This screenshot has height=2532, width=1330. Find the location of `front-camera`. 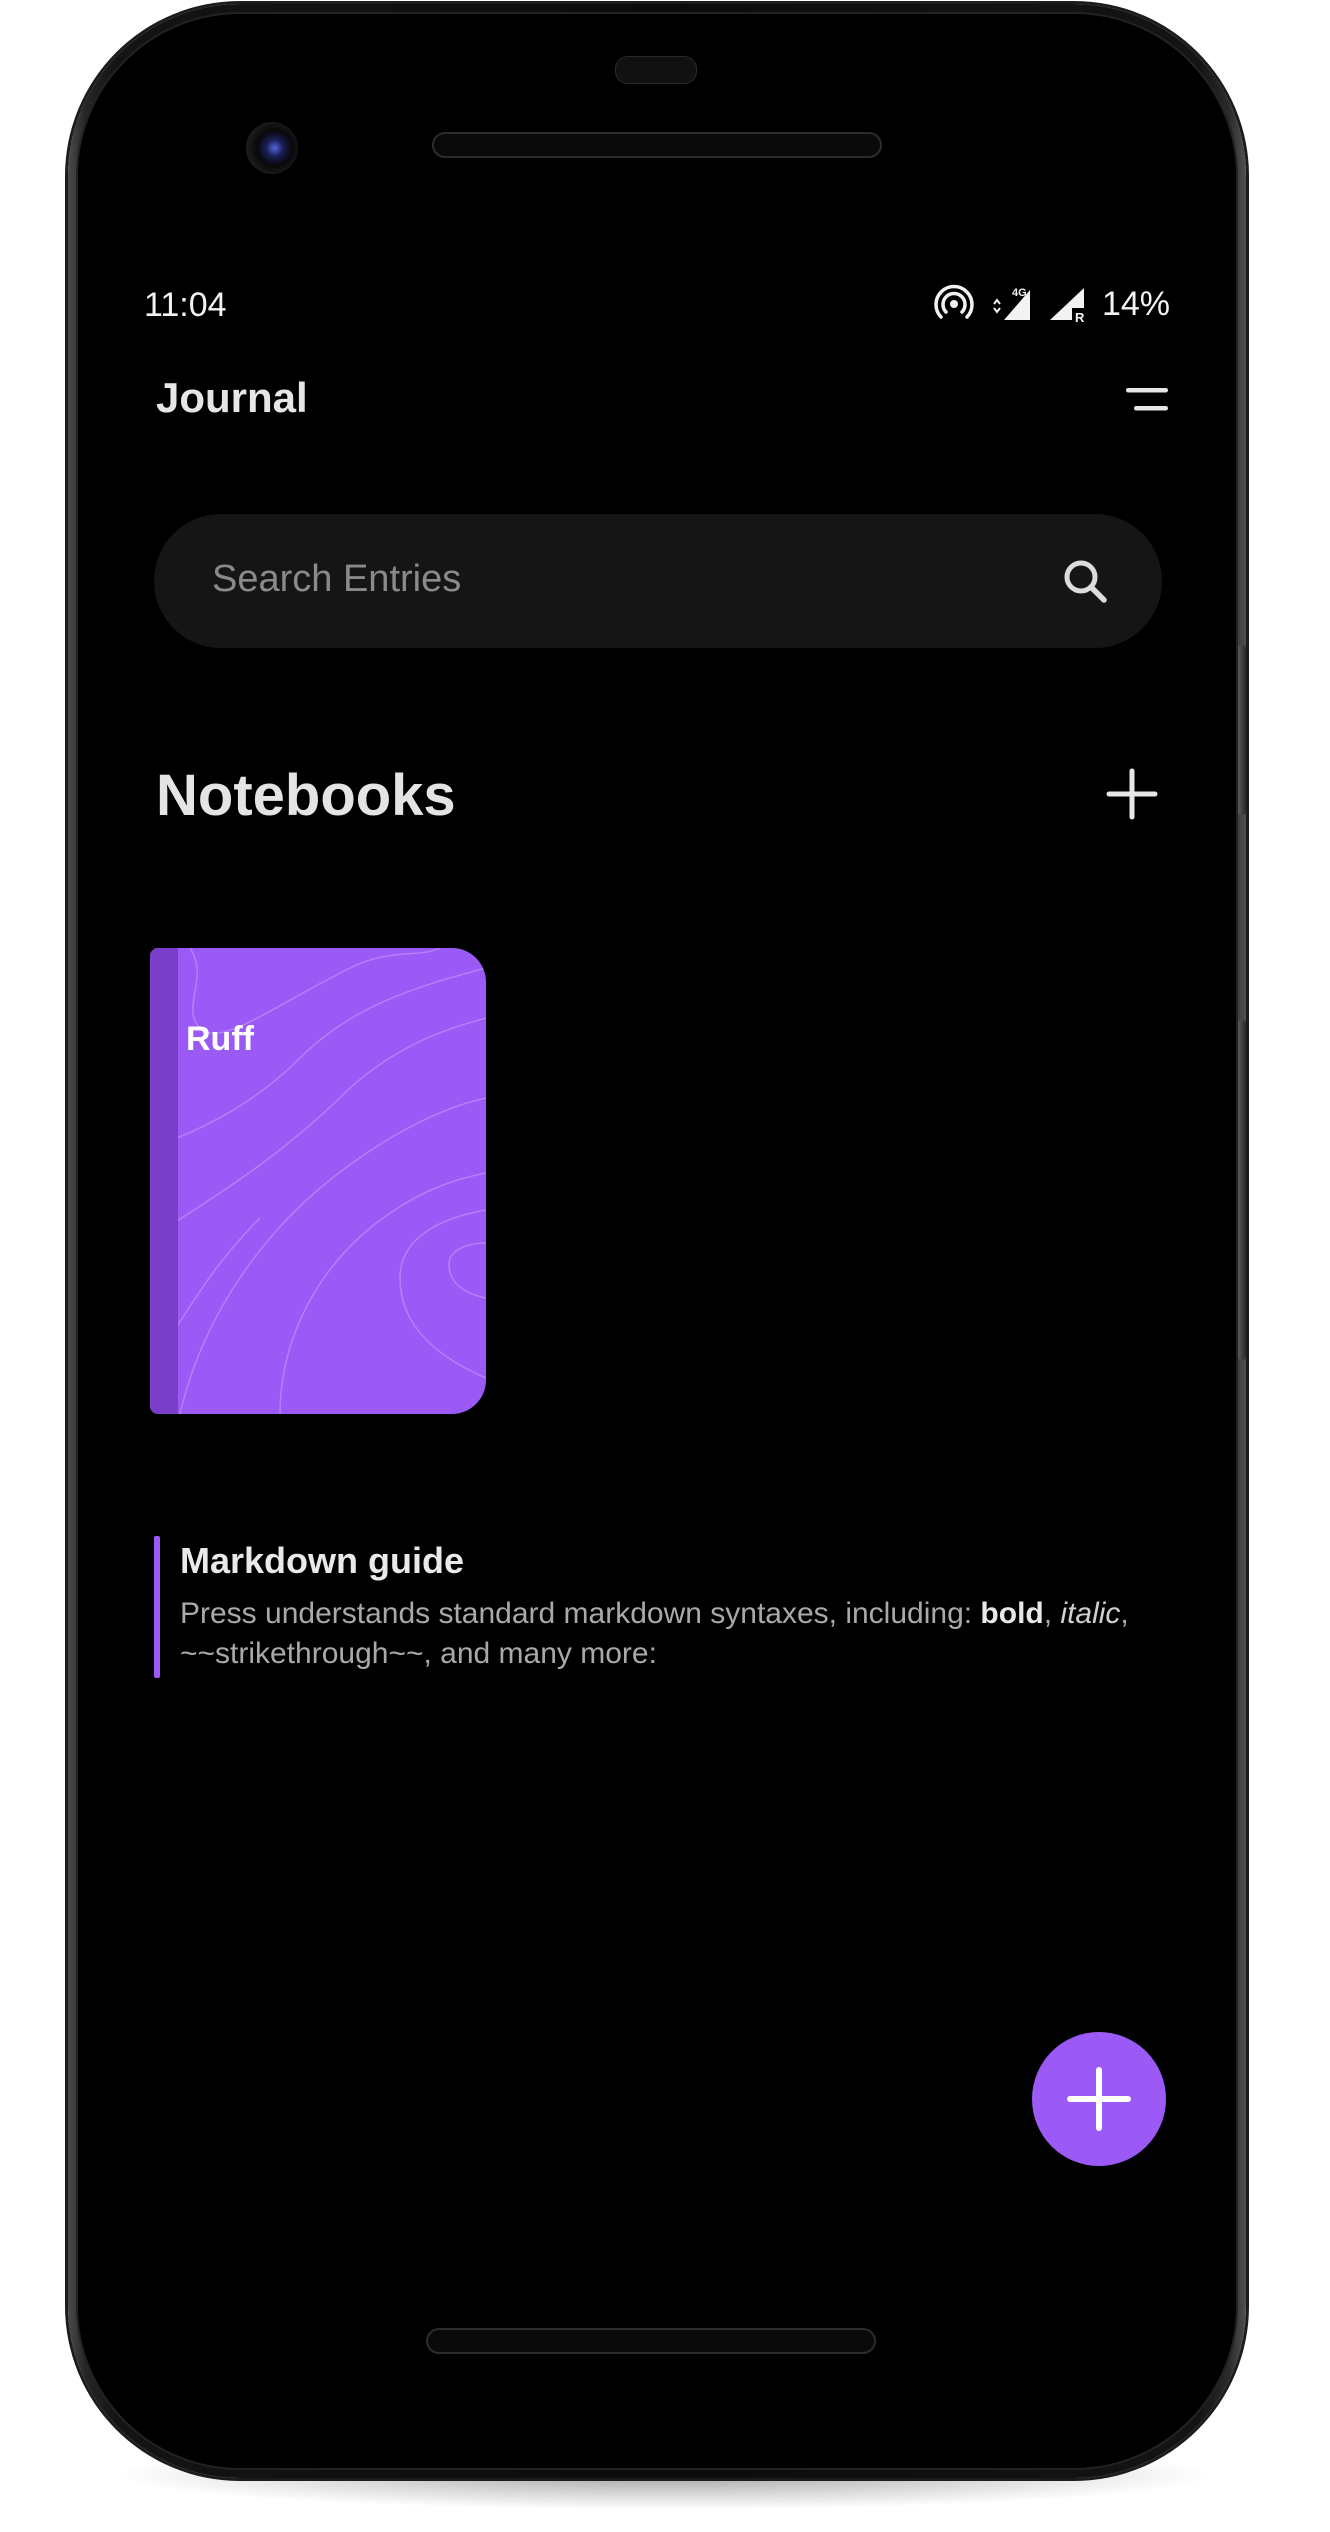

front-camera is located at coordinates (272, 148).